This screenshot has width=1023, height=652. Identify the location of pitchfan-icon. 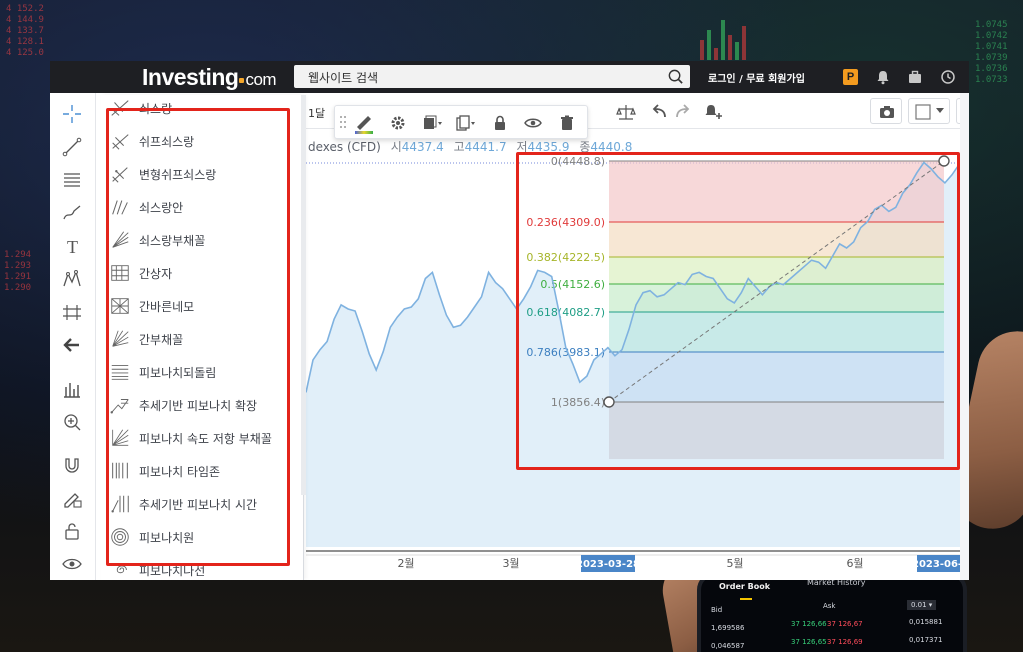
(120, 239).